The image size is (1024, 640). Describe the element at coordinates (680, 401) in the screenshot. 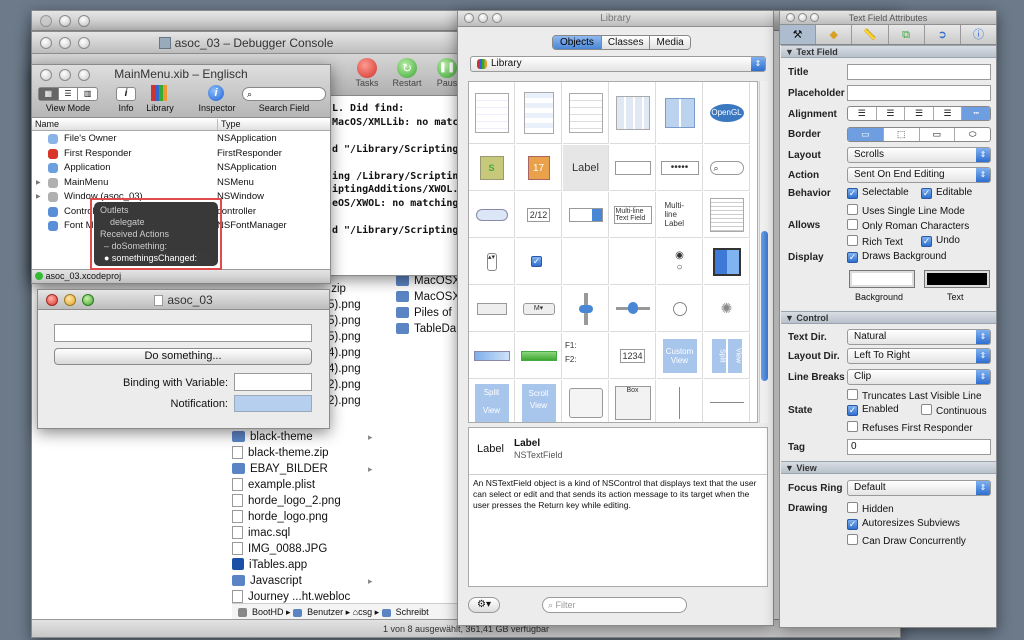

I see `vertical-line-object` at that location.